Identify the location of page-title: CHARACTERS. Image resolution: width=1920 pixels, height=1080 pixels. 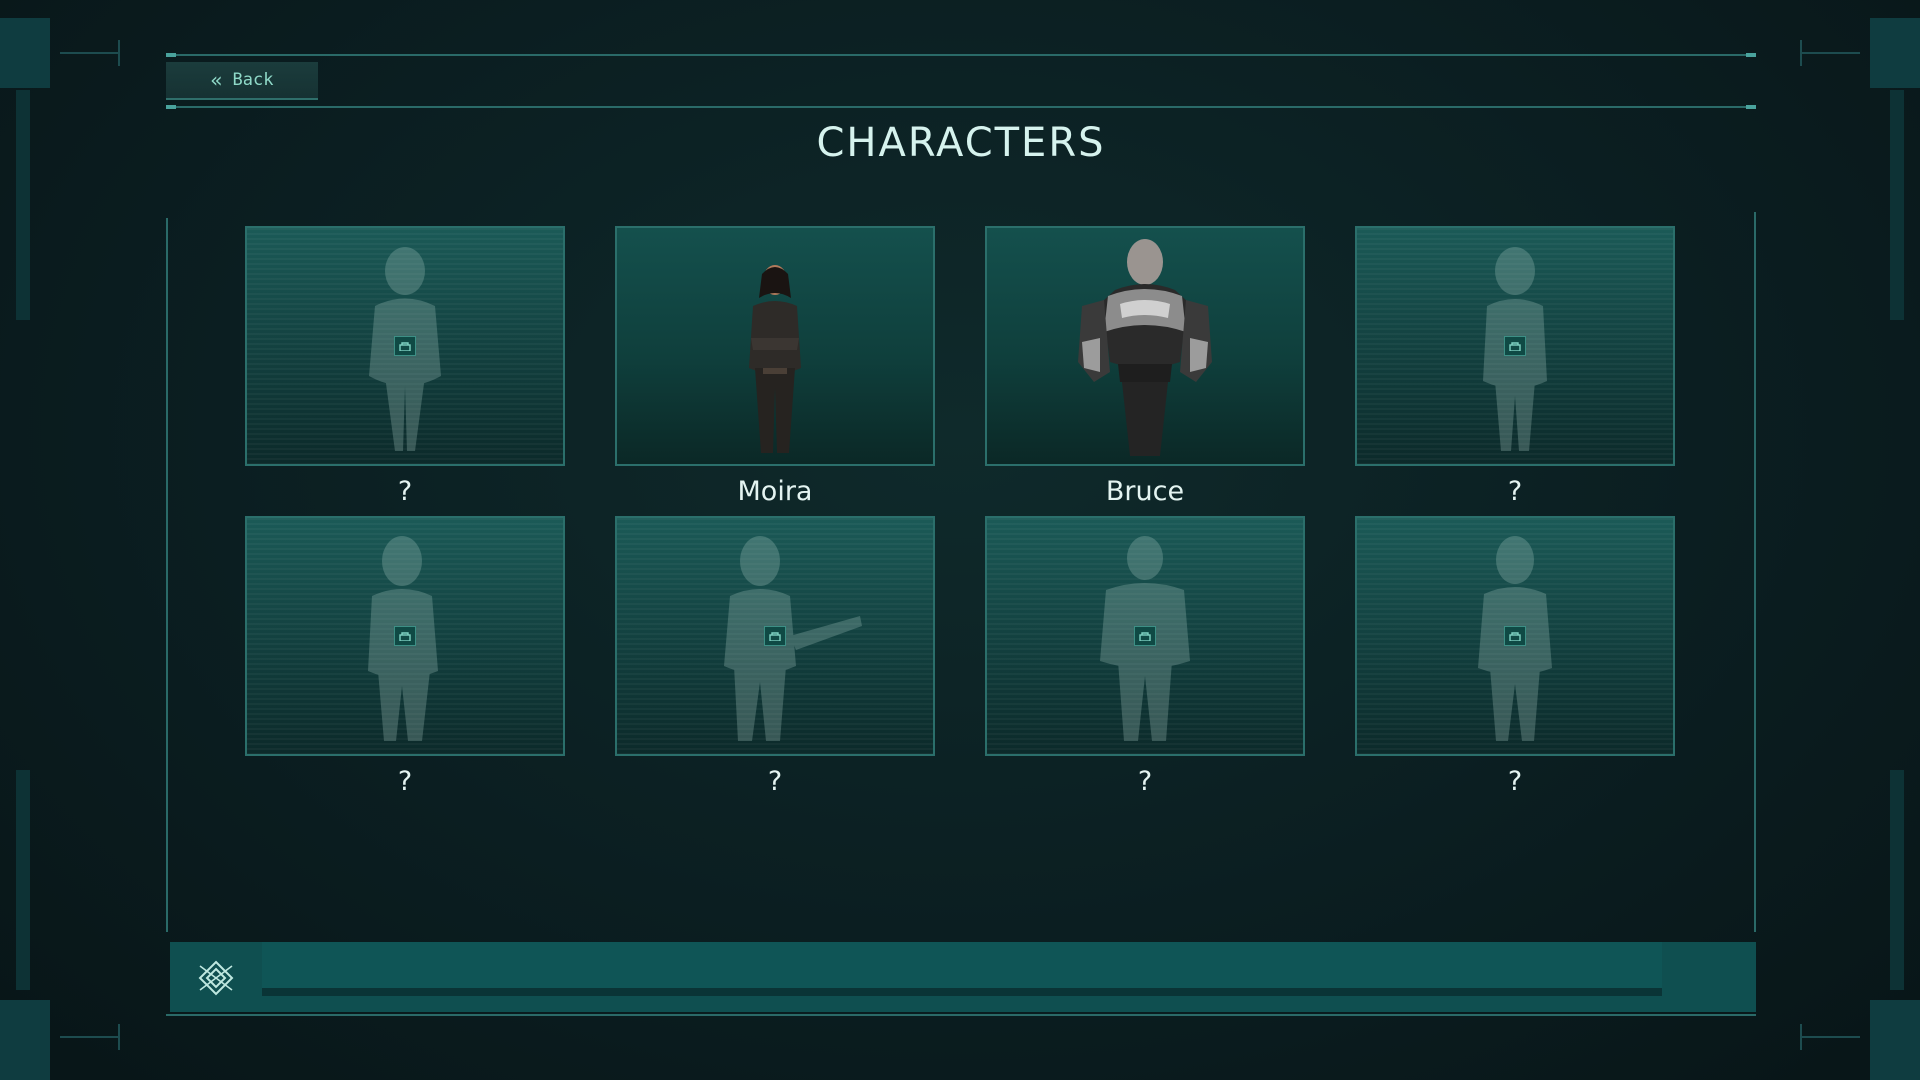
(961, 143).